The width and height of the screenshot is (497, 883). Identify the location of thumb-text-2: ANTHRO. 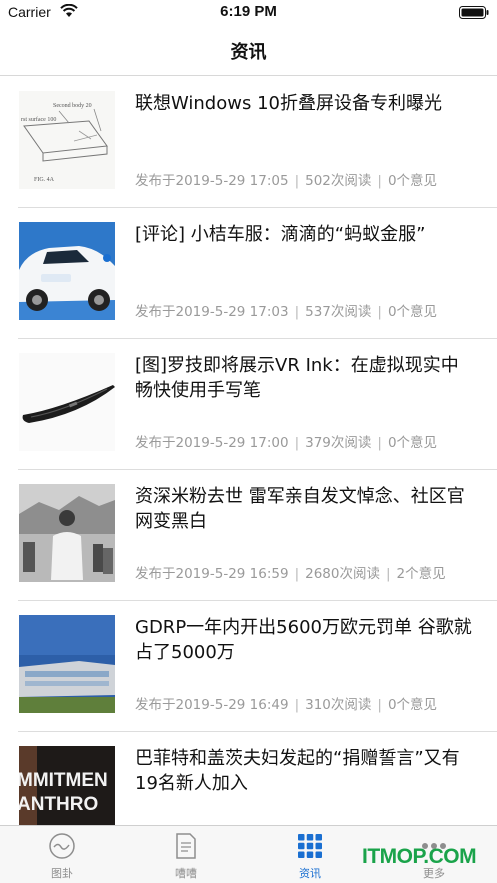
(58, 804).